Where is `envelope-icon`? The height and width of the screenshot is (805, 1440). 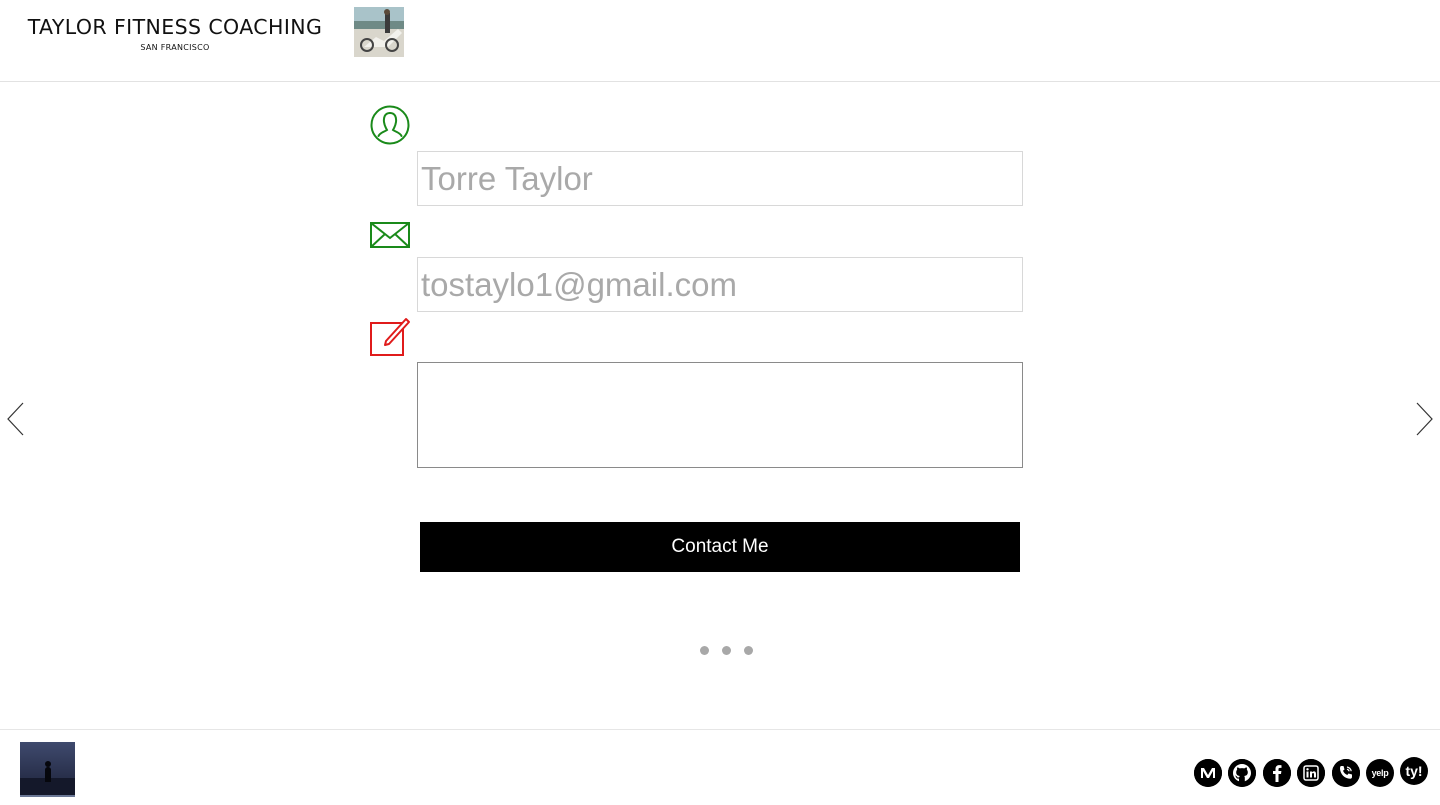 envelope-icon is located at coordinates (390, 235).